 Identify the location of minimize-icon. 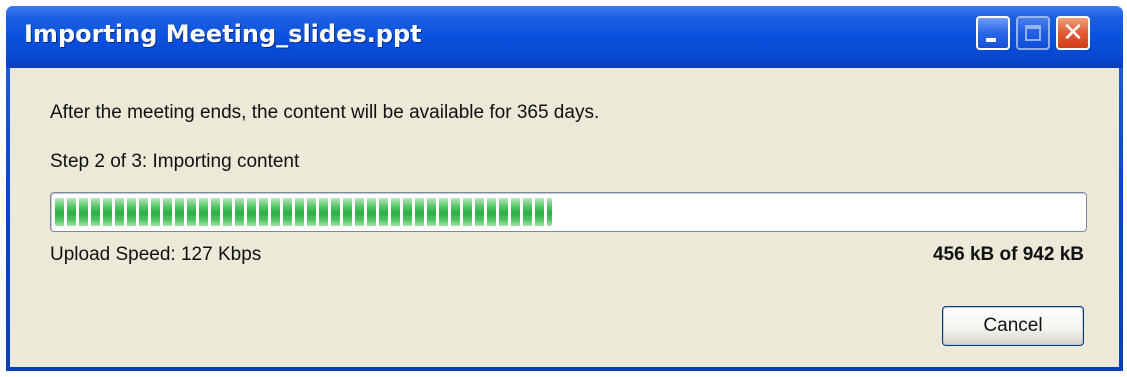
(991, 40).